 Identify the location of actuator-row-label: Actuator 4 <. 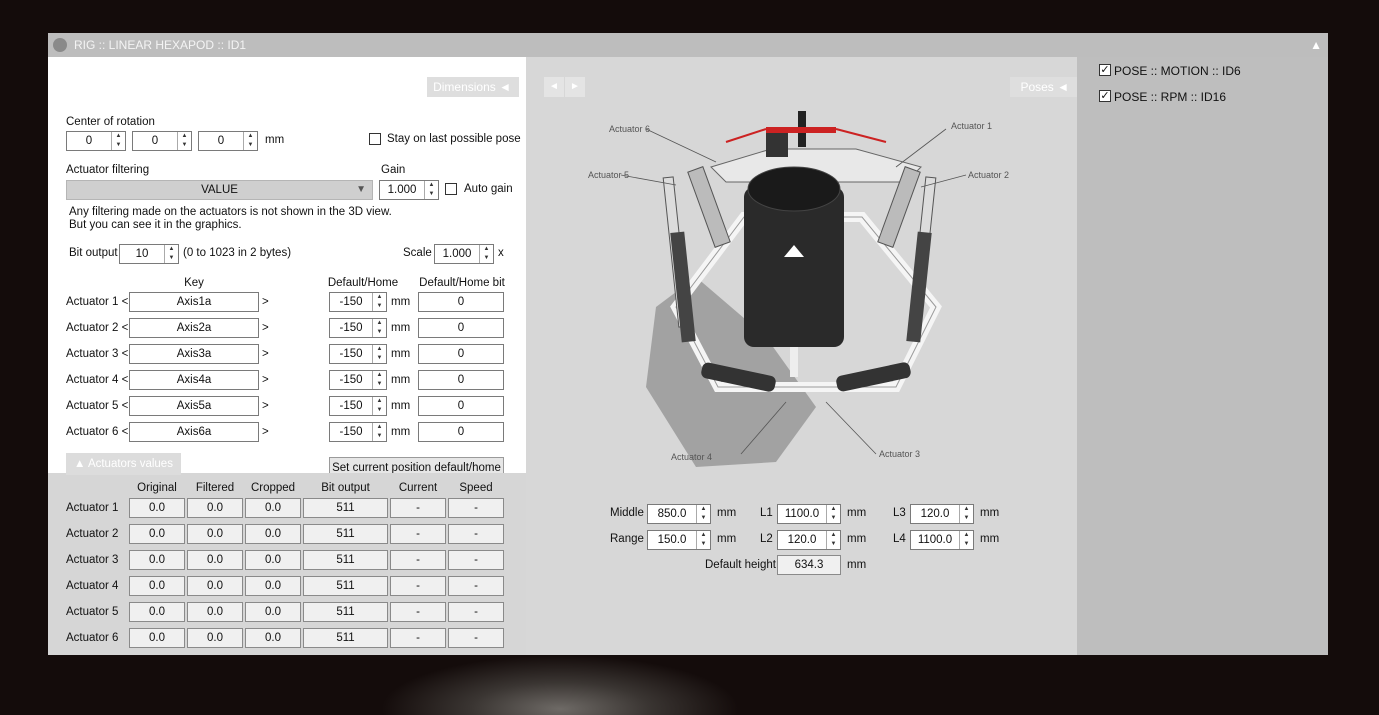
(97, 380).